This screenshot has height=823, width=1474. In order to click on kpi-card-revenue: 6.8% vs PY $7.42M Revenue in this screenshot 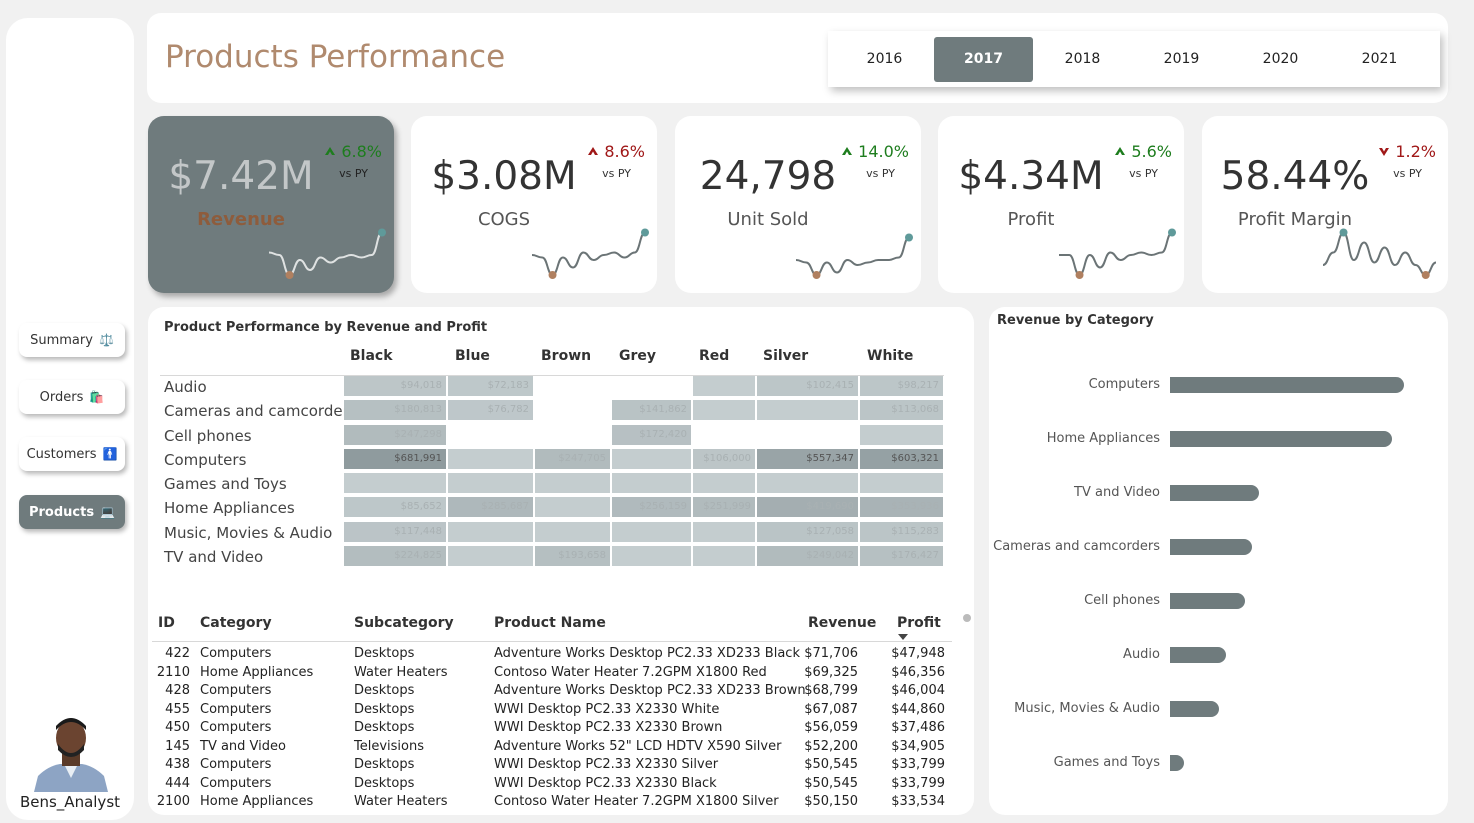, I will do `click(271, 204)`.